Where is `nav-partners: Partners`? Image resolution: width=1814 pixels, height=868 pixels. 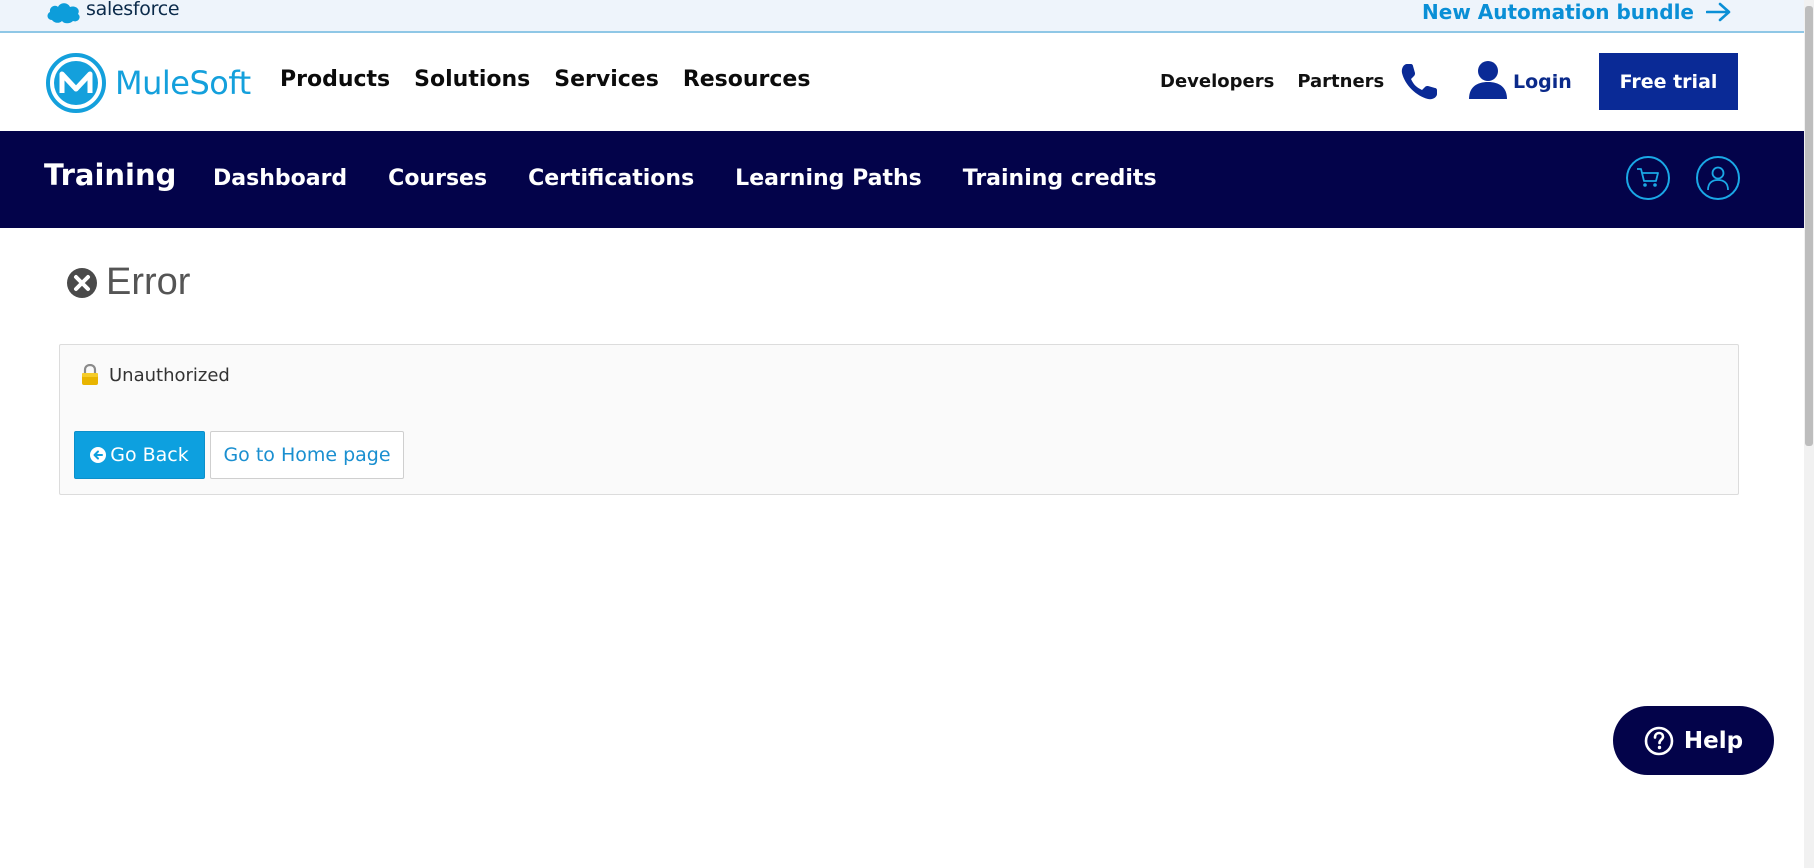
nav-partners: Partners is located at coordinates (1340, 81).